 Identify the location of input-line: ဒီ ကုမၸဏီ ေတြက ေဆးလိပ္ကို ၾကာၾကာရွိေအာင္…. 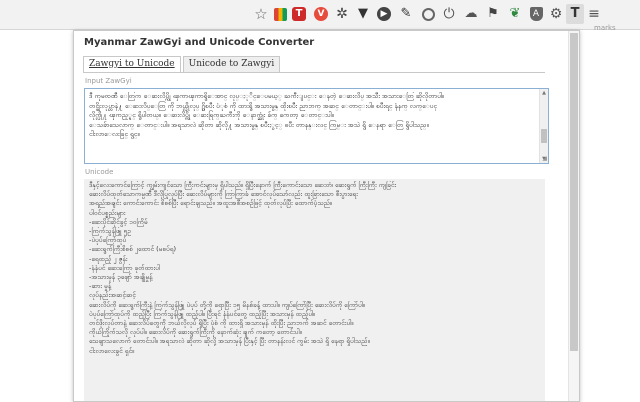
(266, 96).